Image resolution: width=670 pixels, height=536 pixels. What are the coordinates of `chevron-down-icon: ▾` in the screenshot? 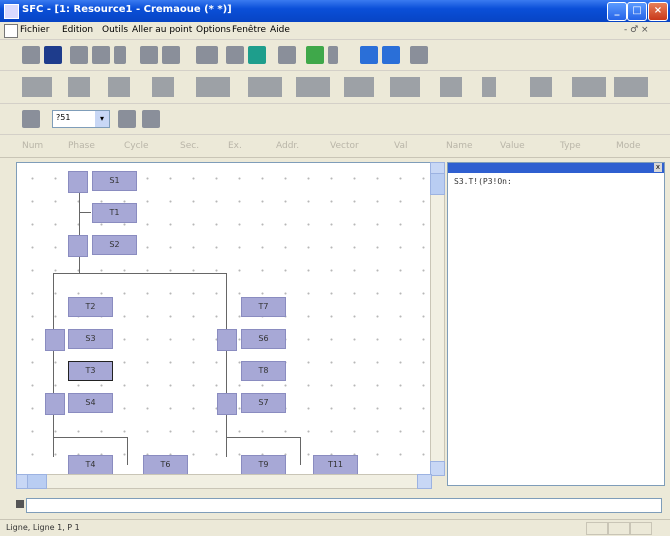 It's located at (102, 119).